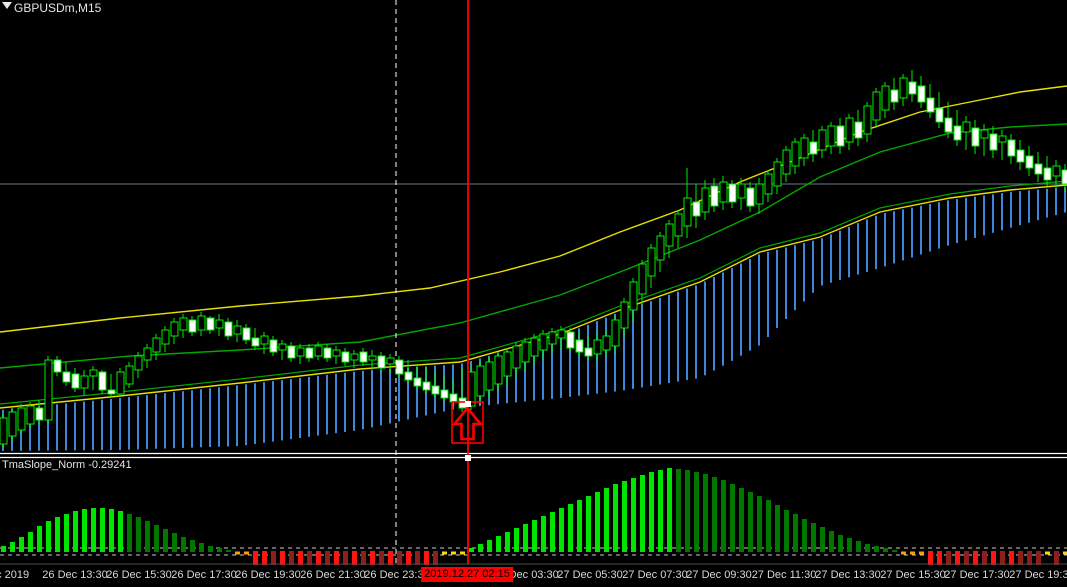  Describe the element at coordinates (139, 575) in the screenshot. I see `time-axis-label: 26 Dec 15:30` at that location.